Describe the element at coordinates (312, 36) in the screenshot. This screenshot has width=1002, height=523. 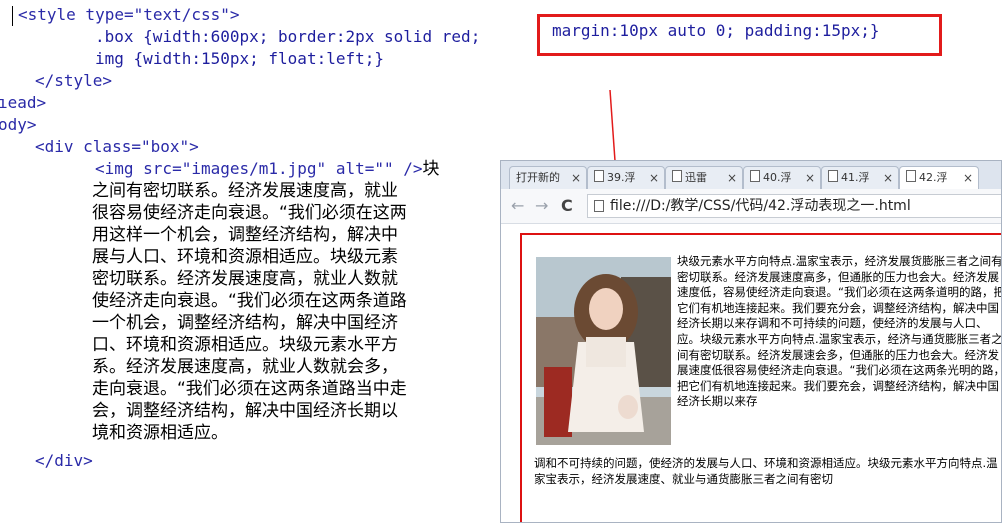
I see `box-props: {width:600px; border:2px solid red;` at that location.